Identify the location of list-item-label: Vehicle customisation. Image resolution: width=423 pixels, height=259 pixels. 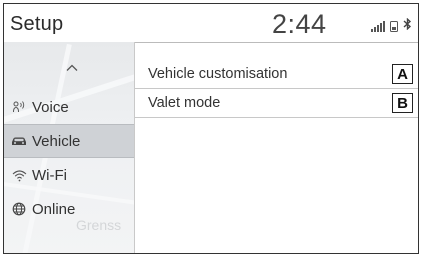
(218, 74).